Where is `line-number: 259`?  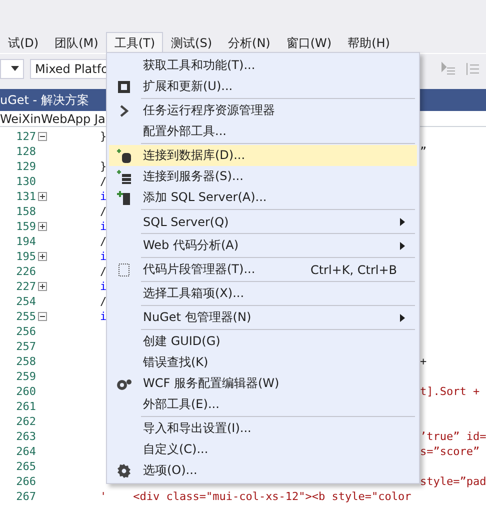
line-number: 259 is located at coordinates (26, 376).